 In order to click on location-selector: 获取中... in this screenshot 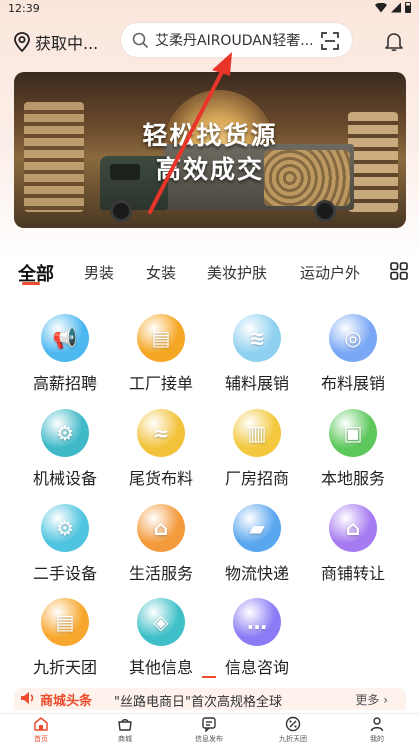, I will do `click(55, 42)`.